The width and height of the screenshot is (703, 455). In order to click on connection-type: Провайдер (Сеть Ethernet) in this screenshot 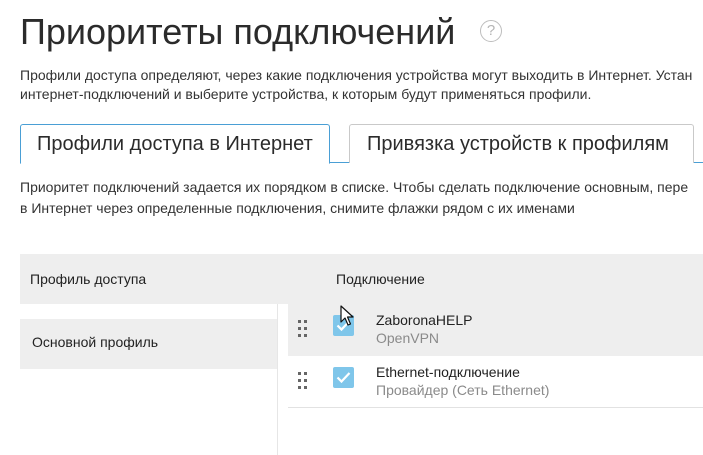, I will do `click(463, 390)`.